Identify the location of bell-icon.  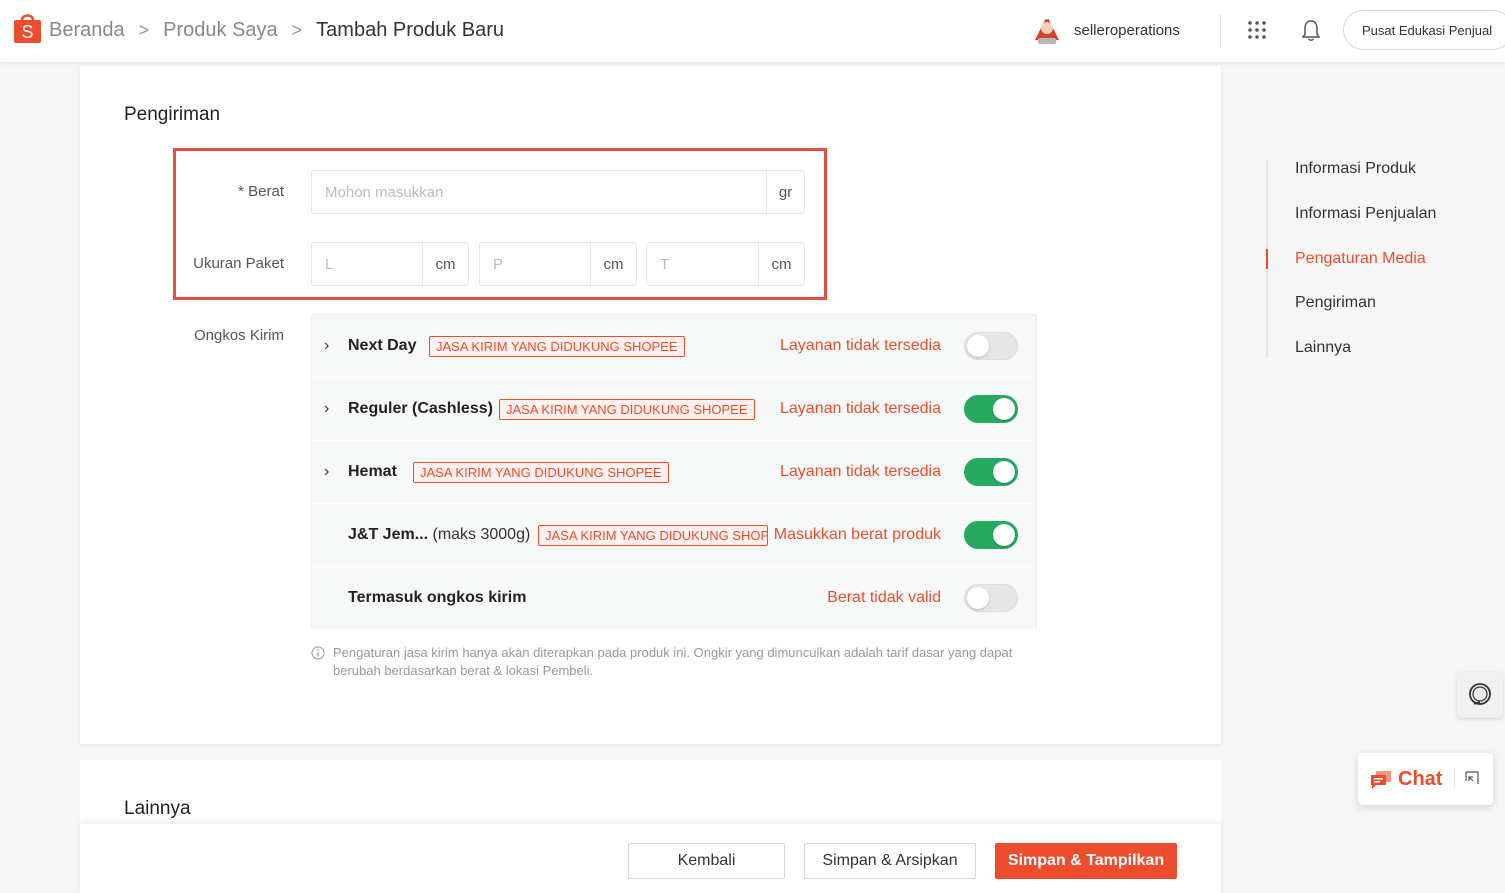
(1311, 30).